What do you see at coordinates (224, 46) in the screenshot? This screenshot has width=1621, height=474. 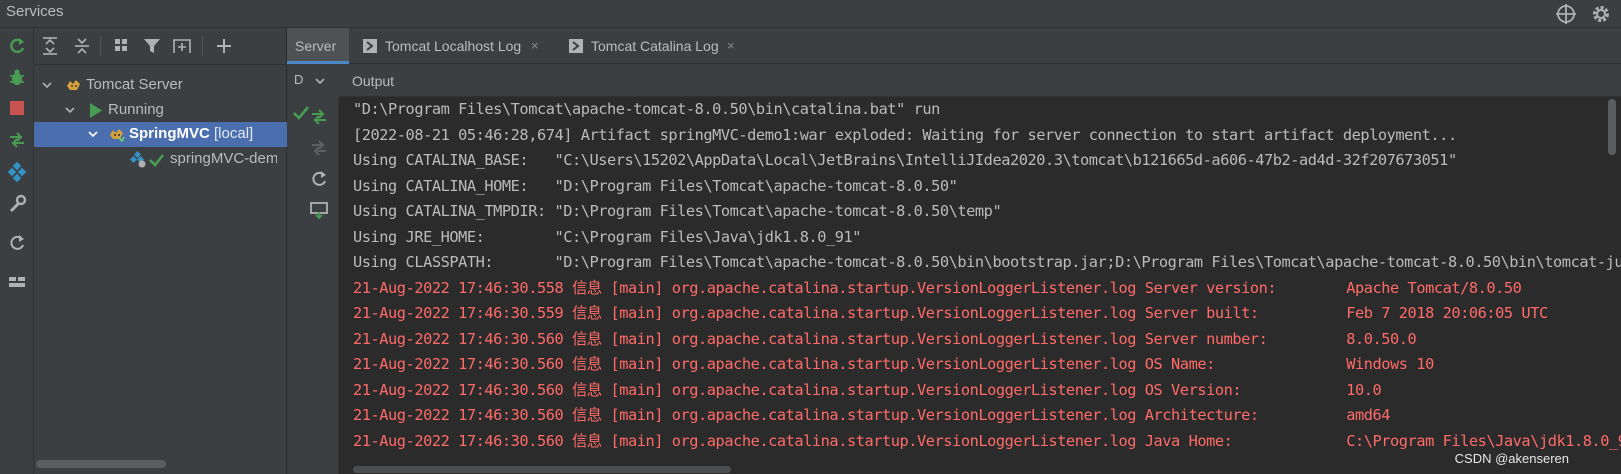 I see `add-service-icon` at bounding box center [224, 46].